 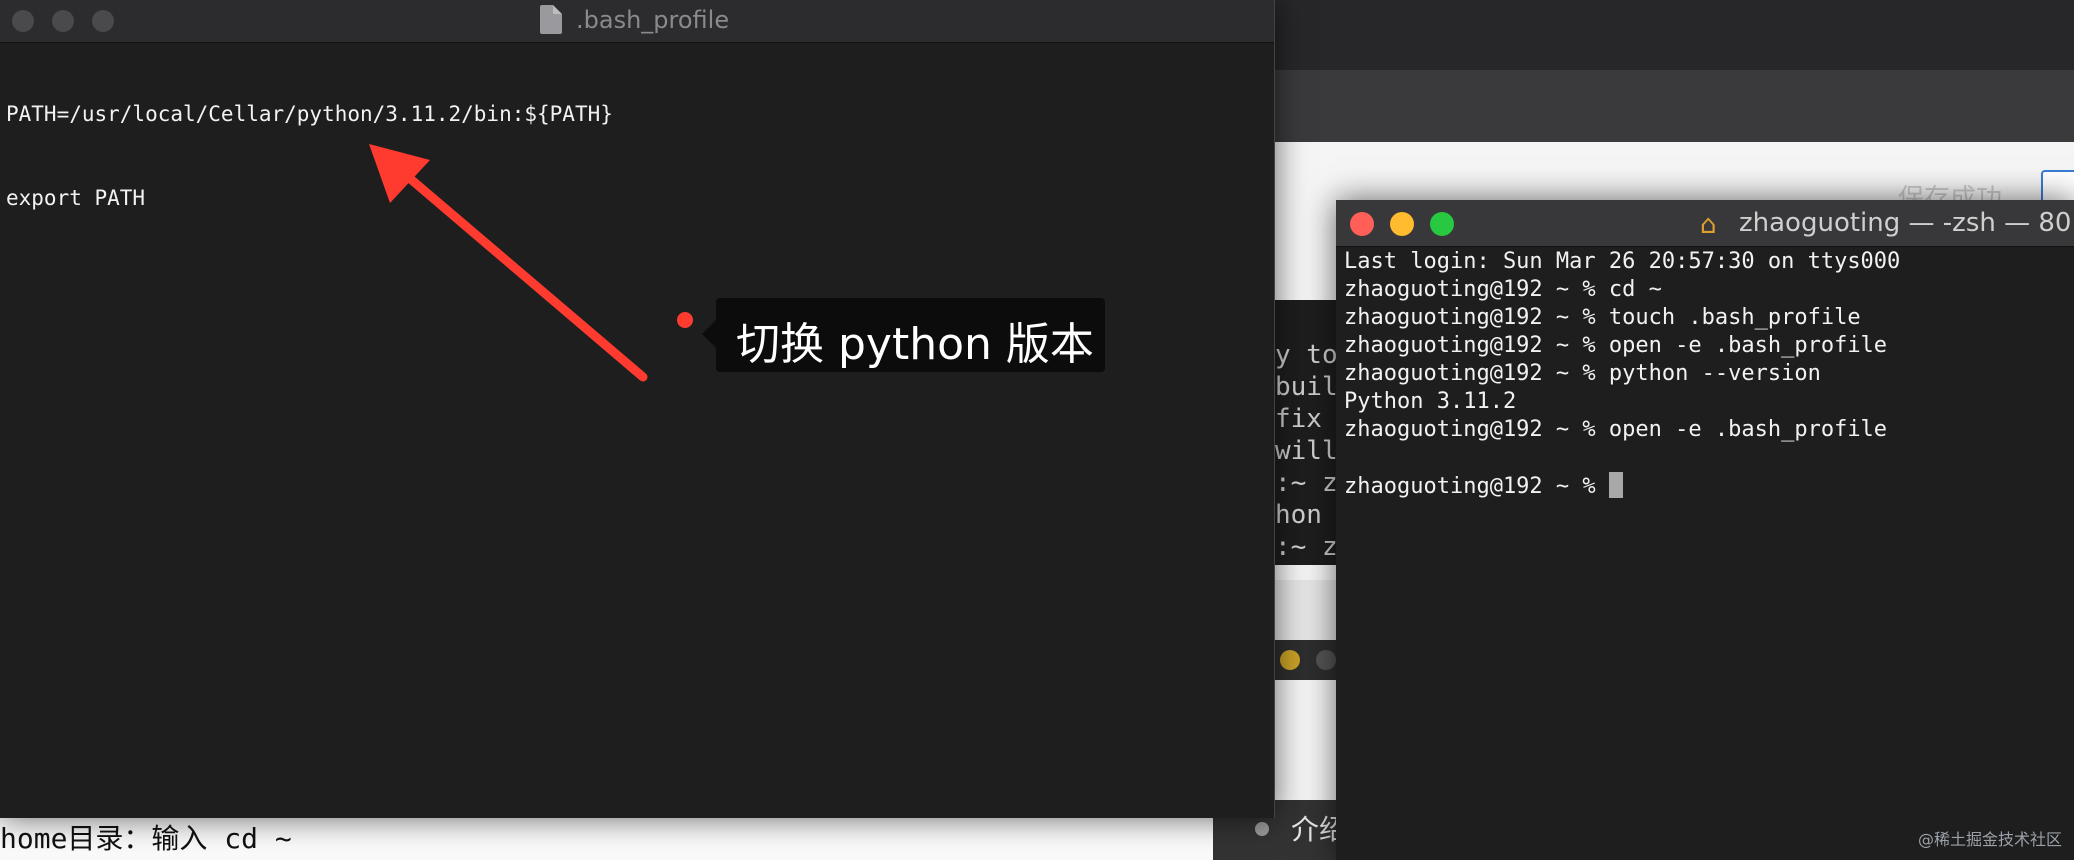 I want to click on terminal-line: Python 3.11.2, so click(x=1430, y=401).